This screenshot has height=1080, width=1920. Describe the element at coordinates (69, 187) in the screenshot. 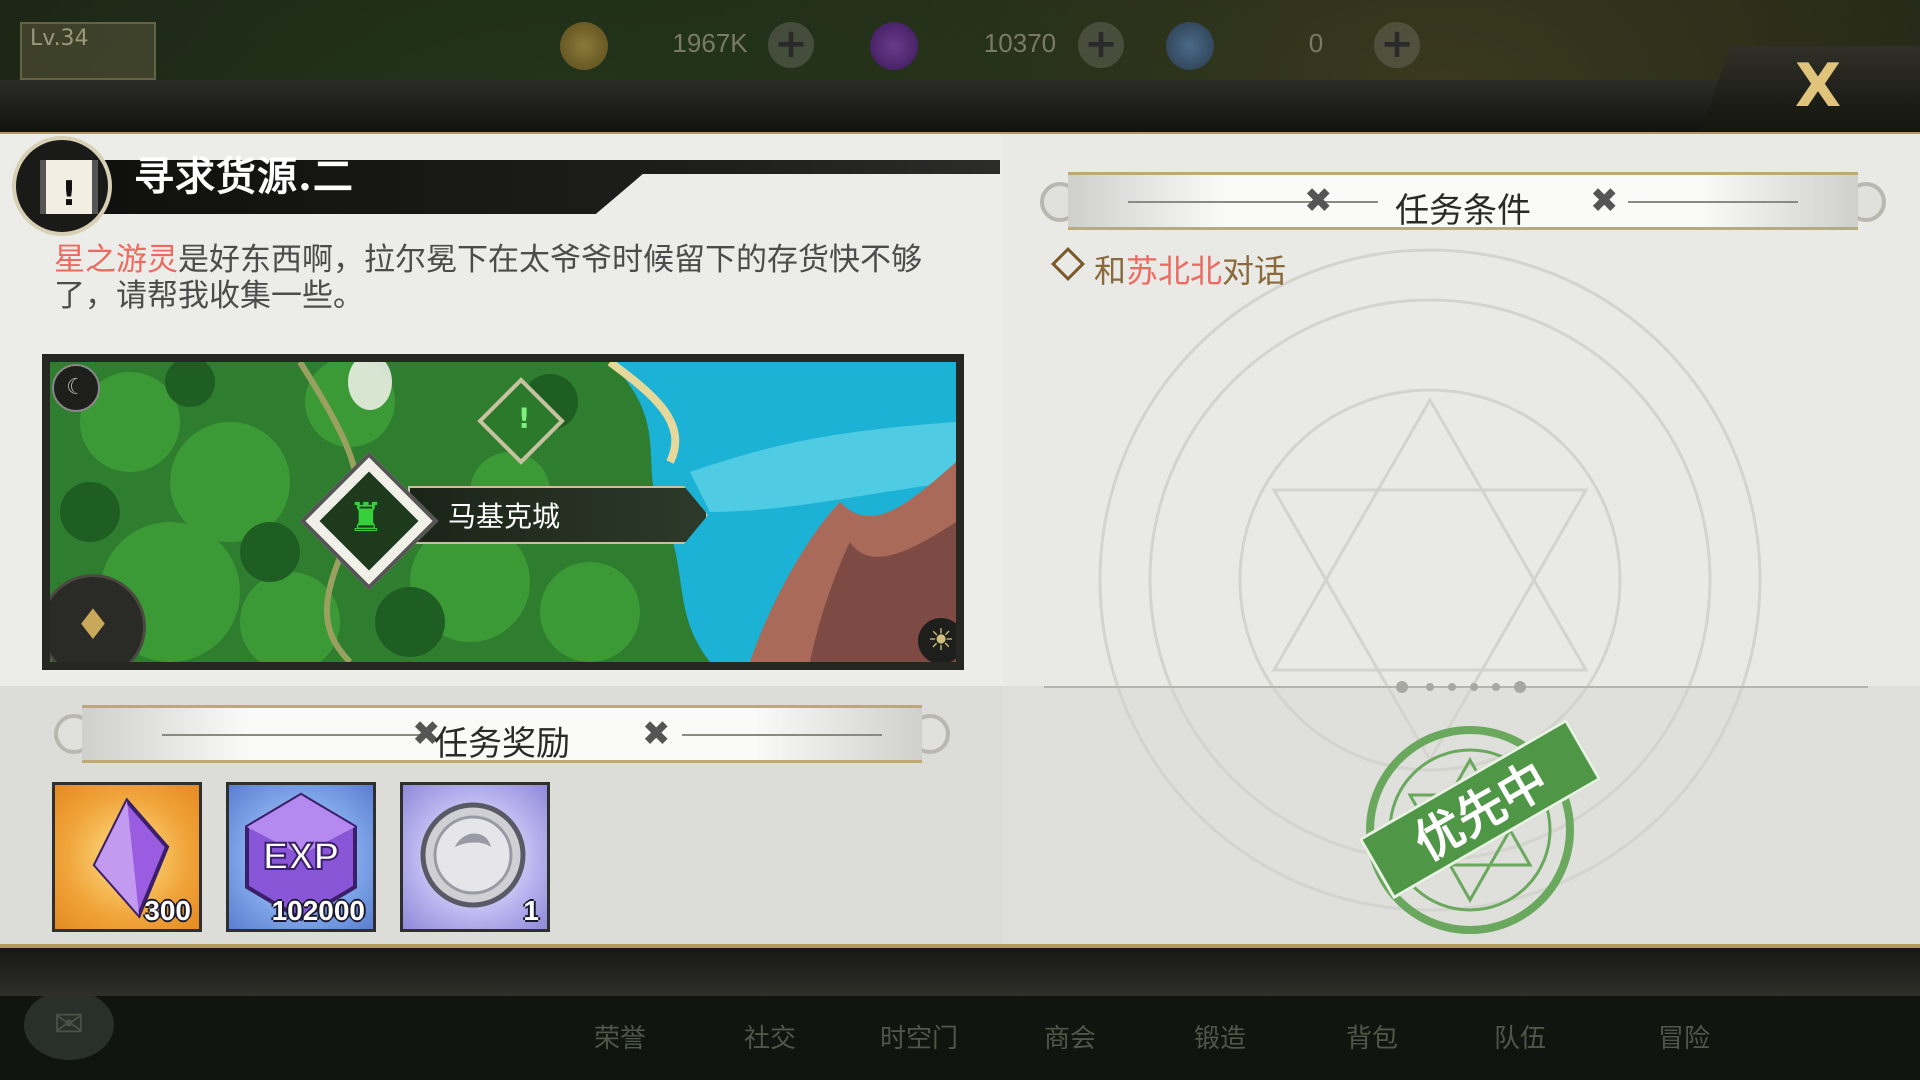

I see `scroll-icon: !` at that location.